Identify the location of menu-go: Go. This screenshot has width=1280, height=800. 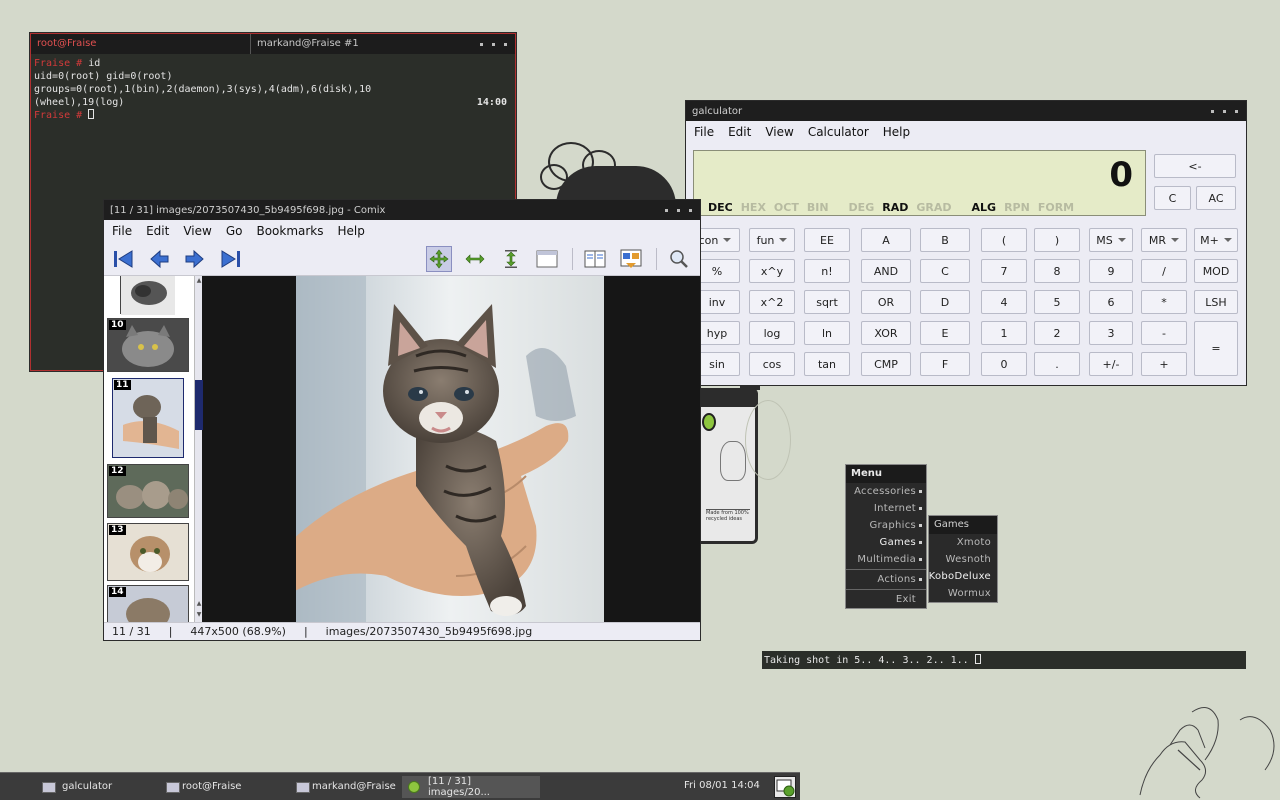
(234, 231).